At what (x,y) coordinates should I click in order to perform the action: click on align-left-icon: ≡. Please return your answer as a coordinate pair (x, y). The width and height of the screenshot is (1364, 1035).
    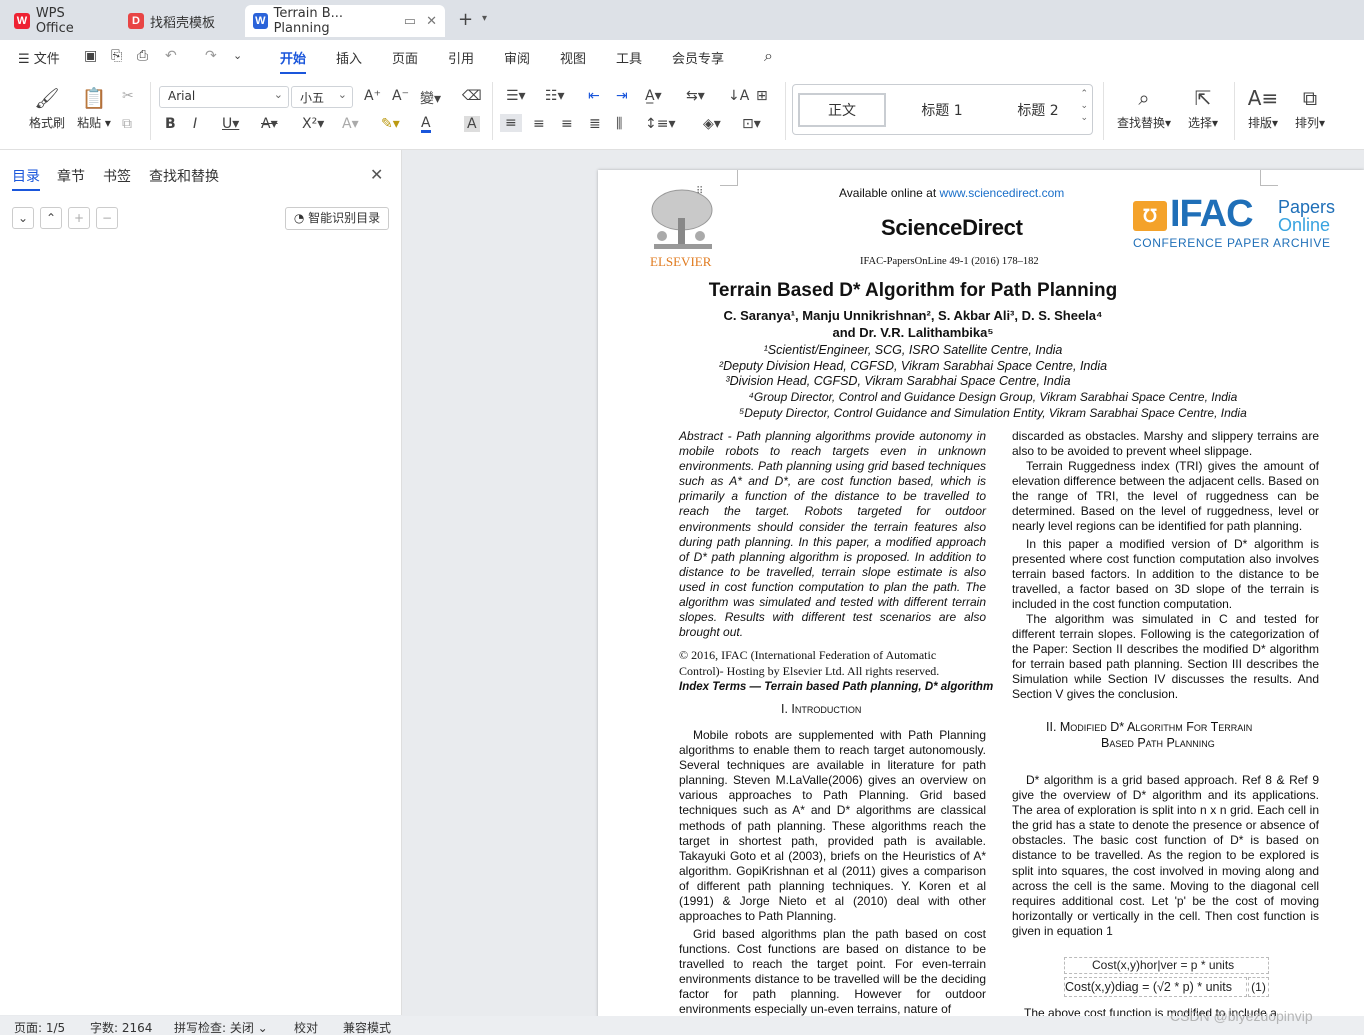
    Looking at the image, I should click on (511, 123).